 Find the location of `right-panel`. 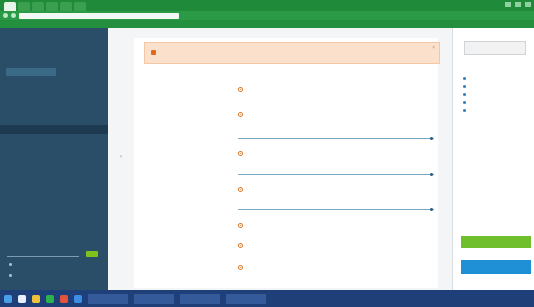

right-panel is located at coordinates (493, 159).